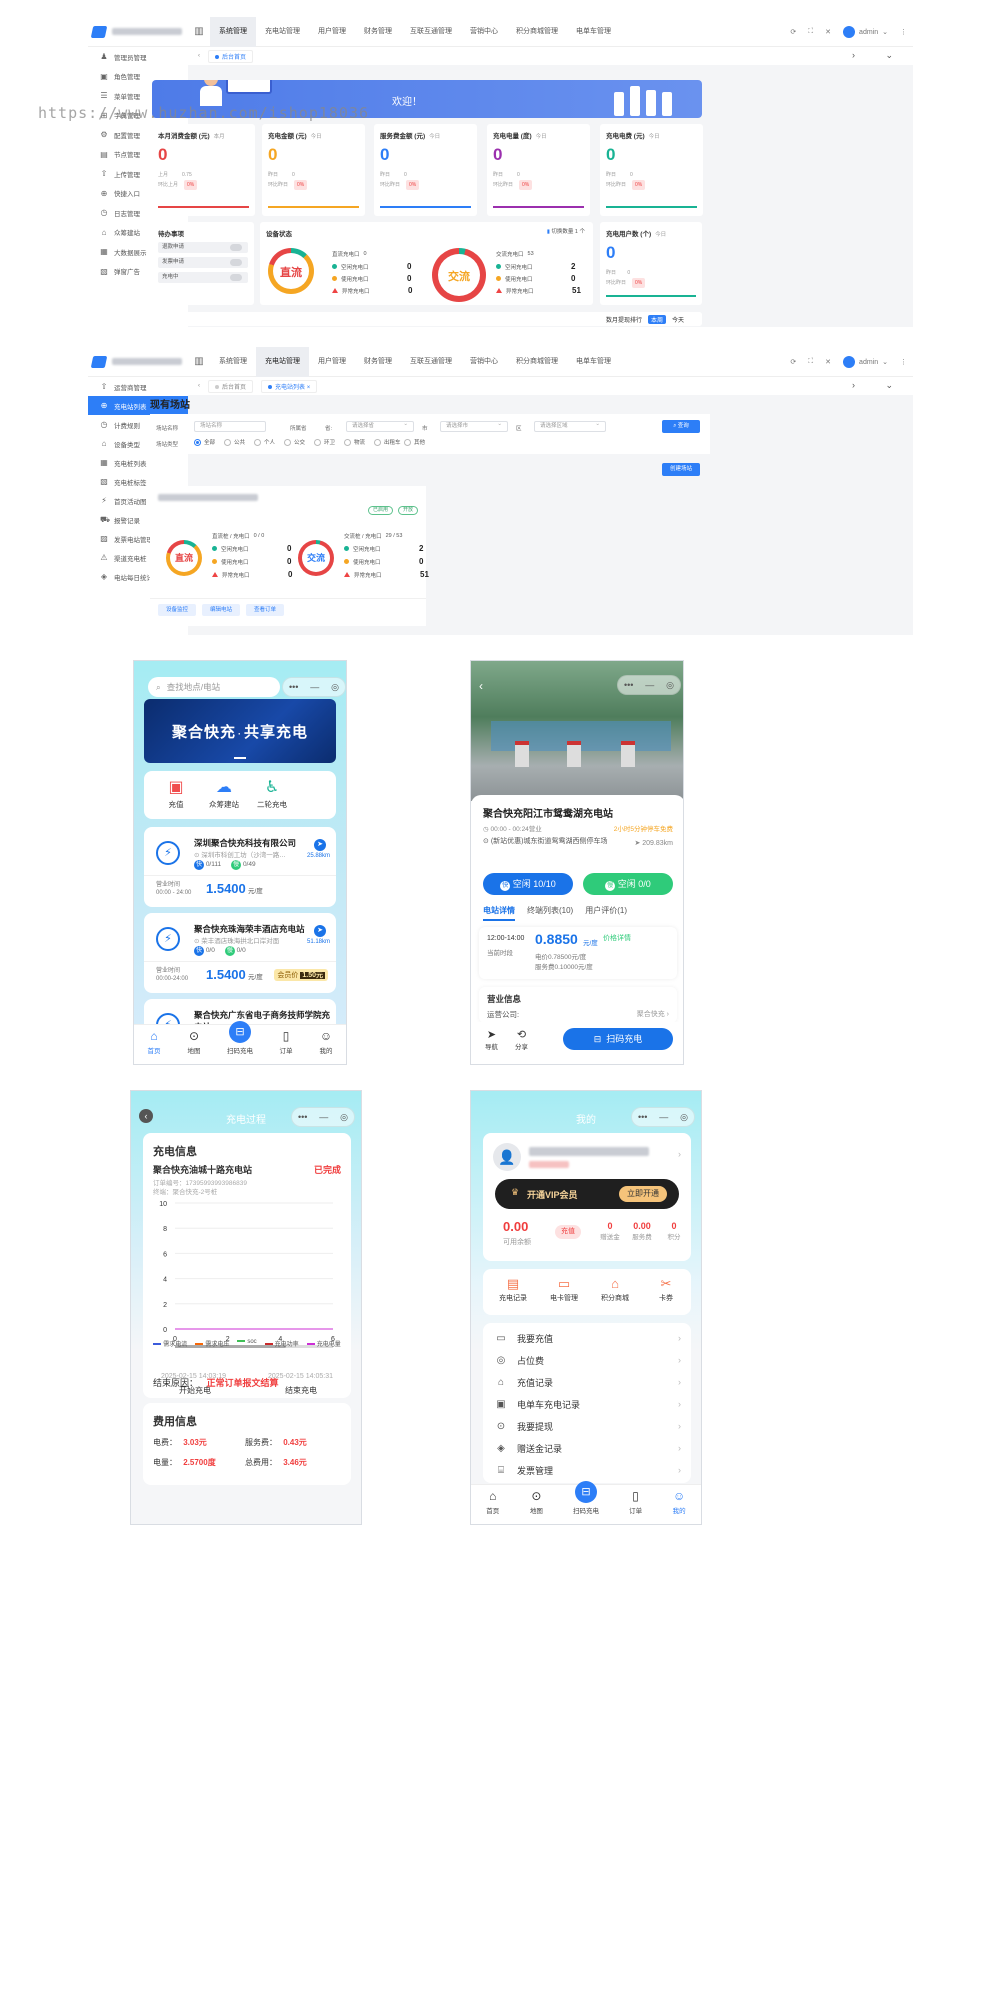 The image size is (1000, 2000). Describe the element at coordinates (587, 1448) in the screenshot. I see `menu-item-5: ◈ 赠送金记录 ›` at that location.